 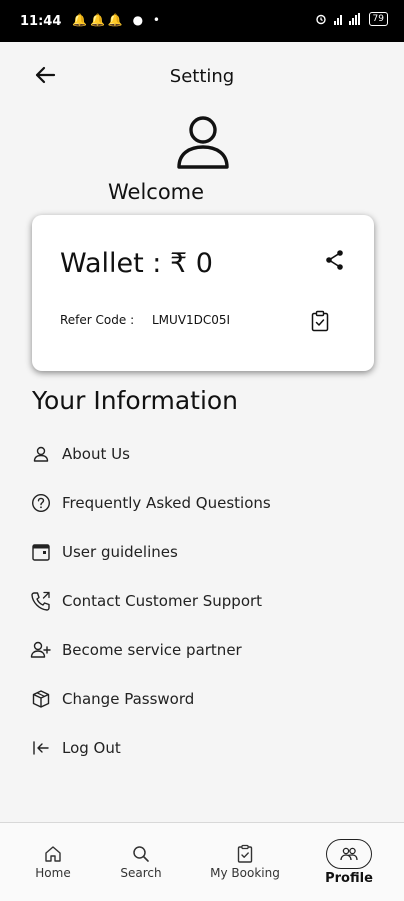 What do you see at coordinates (152, 650) in the screenshot?
I see `menu-label: Become service partner` at bounding box center [152, 650].